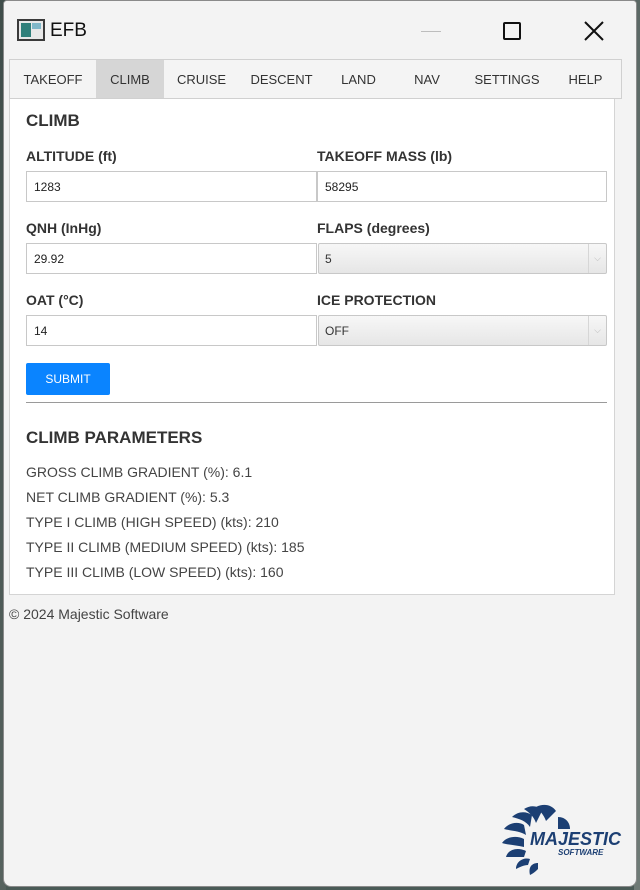 The height and width of the screenshot is (890, 640). Describe the element at coordinates (337, 330) in the screenshot. I see `ice-protection-selected-value: OFF` at that location.